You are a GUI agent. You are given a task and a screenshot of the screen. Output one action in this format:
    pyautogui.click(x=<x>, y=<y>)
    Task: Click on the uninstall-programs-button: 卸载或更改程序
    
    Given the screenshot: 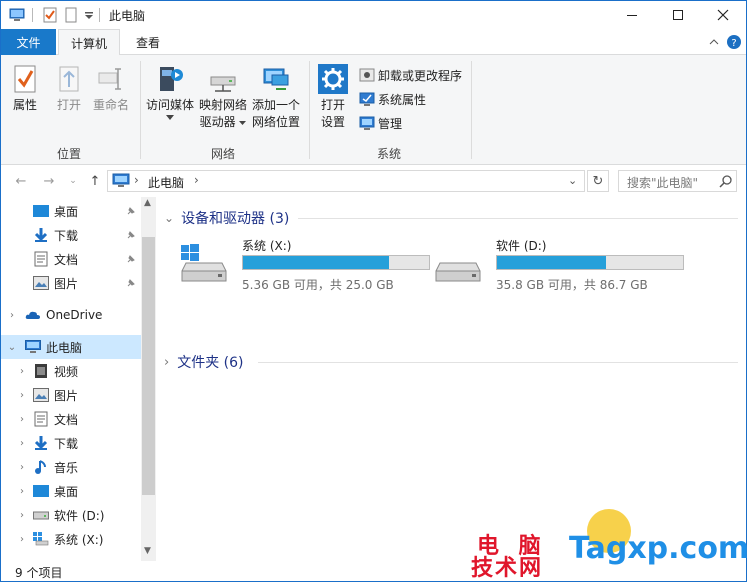 What is the action you would take?
    pyautogui.click(x=410, y=75)
    